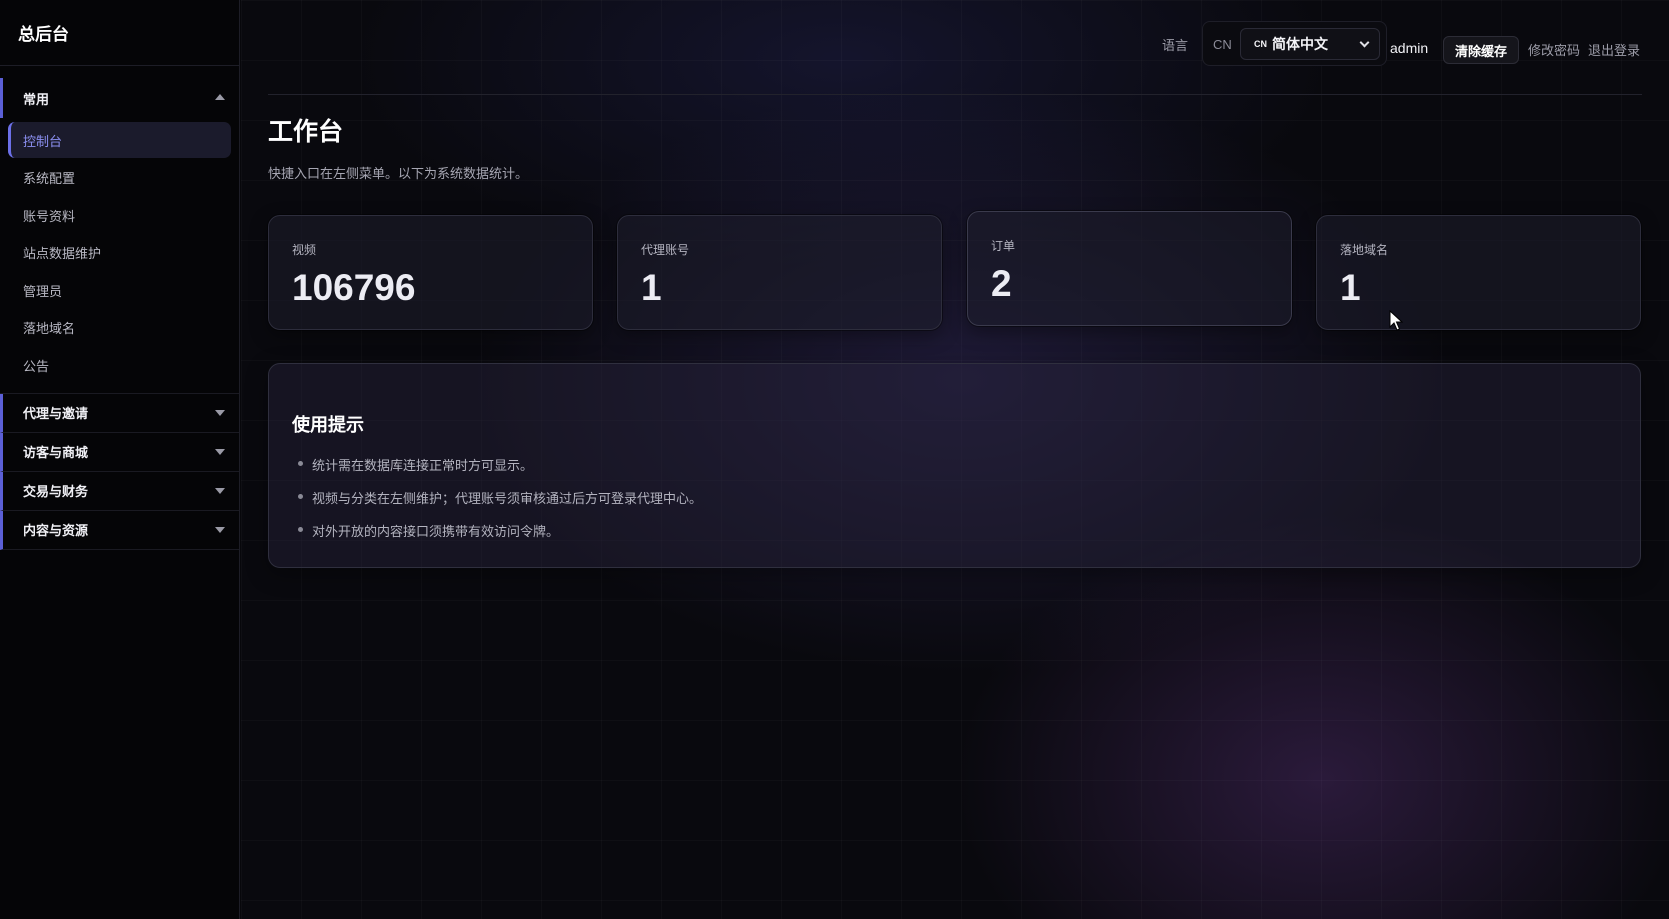 The image size is (1669, 919). I want to click on language-select: CN 简体中文, so click(1310, 44).